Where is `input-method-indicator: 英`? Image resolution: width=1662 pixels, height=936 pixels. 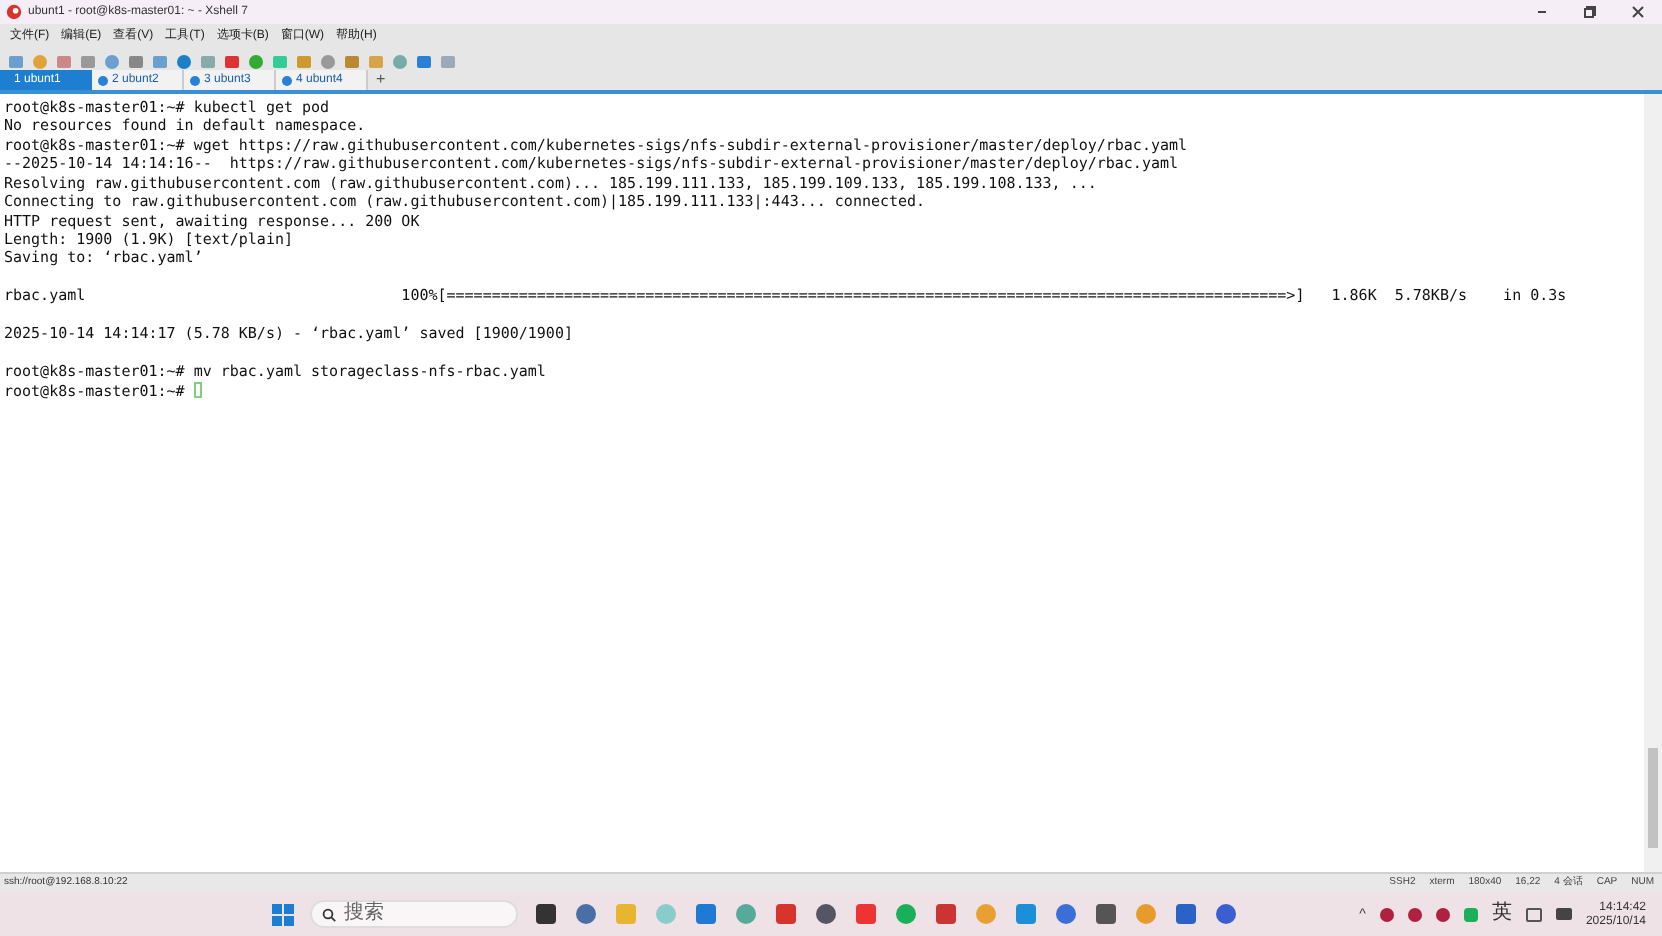
input-method-indicator: 英 is located at coordinates (1501, 914).